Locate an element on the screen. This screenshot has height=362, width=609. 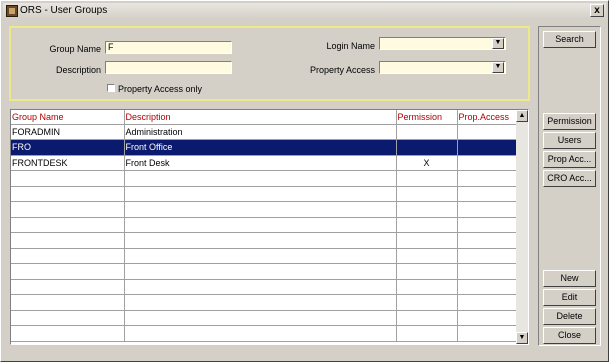
app-icon is located at coordinates (12, 11).